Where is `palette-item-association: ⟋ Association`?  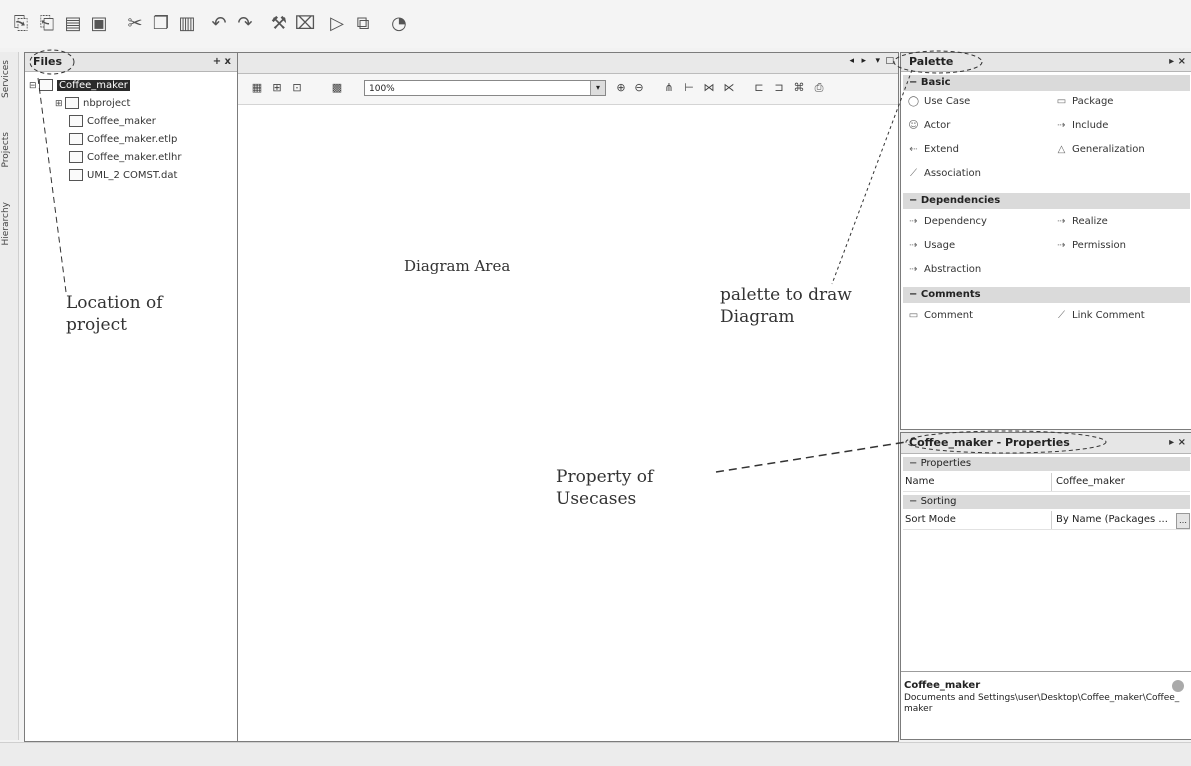
palette-item-association: ⟋ Association is located at coordinates (944, 174).